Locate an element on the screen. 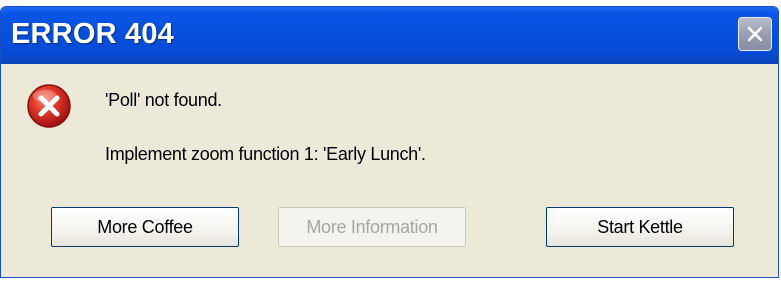  start-kettle-button: Start Kettle is located at coordinates (640, 227).